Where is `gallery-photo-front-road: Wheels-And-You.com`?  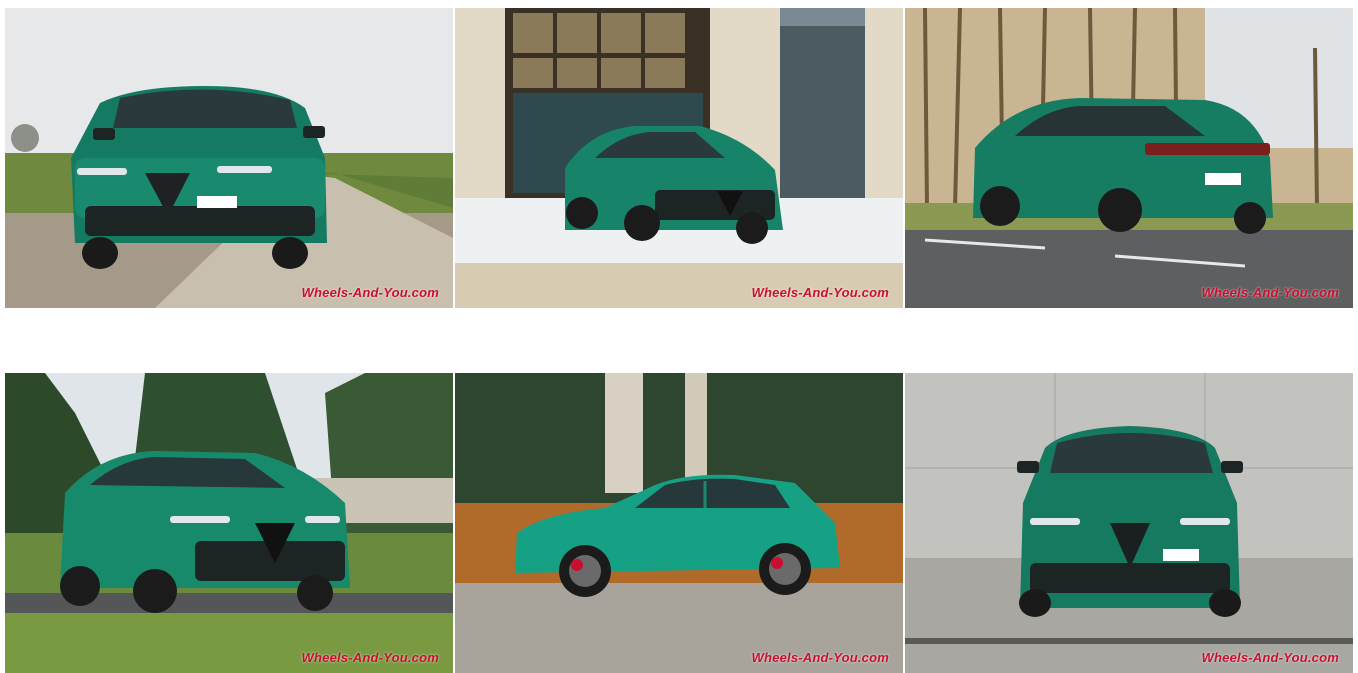 gallery-photo-front-road: Wheels-And-You.com is located at coordinates (229, 158).